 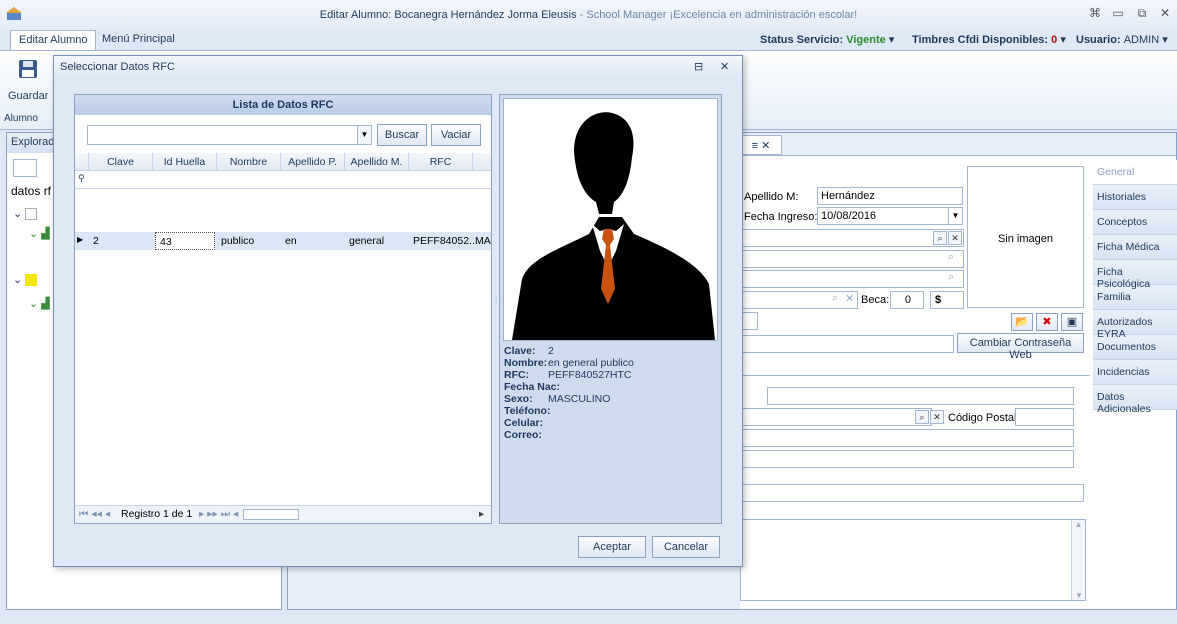 I want to click on col-id-huella: Id Huella, so click(x=185, y=162).